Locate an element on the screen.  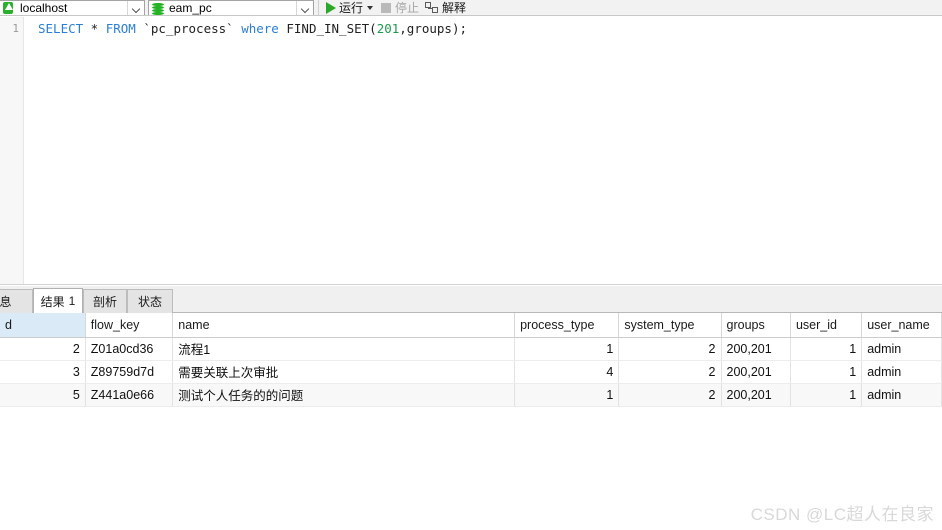
explain-button: 解释 is located at coordinates (445, 7).